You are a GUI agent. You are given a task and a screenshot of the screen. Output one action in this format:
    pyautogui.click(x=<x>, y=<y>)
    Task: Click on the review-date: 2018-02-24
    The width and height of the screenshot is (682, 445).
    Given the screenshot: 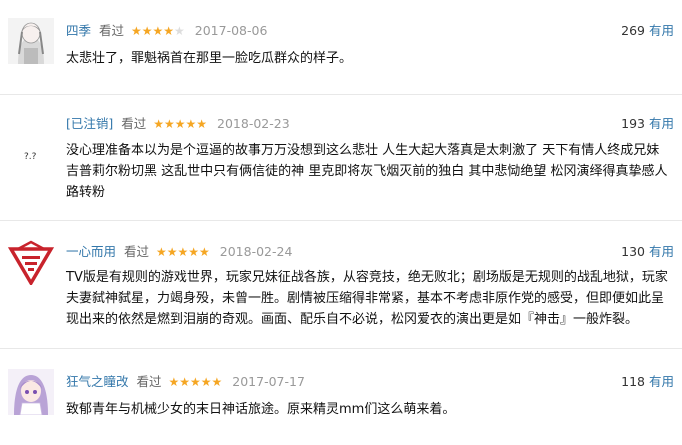 What is the action you would take?
    pyautogui.click(x=256, y=251)
    